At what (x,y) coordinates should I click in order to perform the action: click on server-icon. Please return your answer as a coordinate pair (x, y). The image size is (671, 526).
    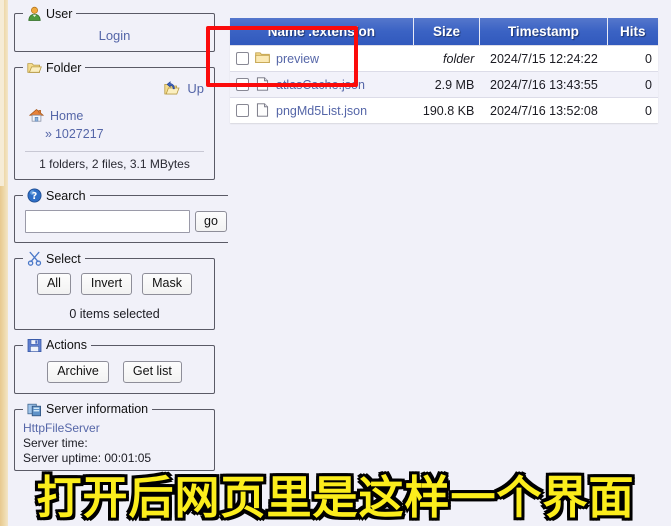
    Looking at the image, I should click on (34, 409).